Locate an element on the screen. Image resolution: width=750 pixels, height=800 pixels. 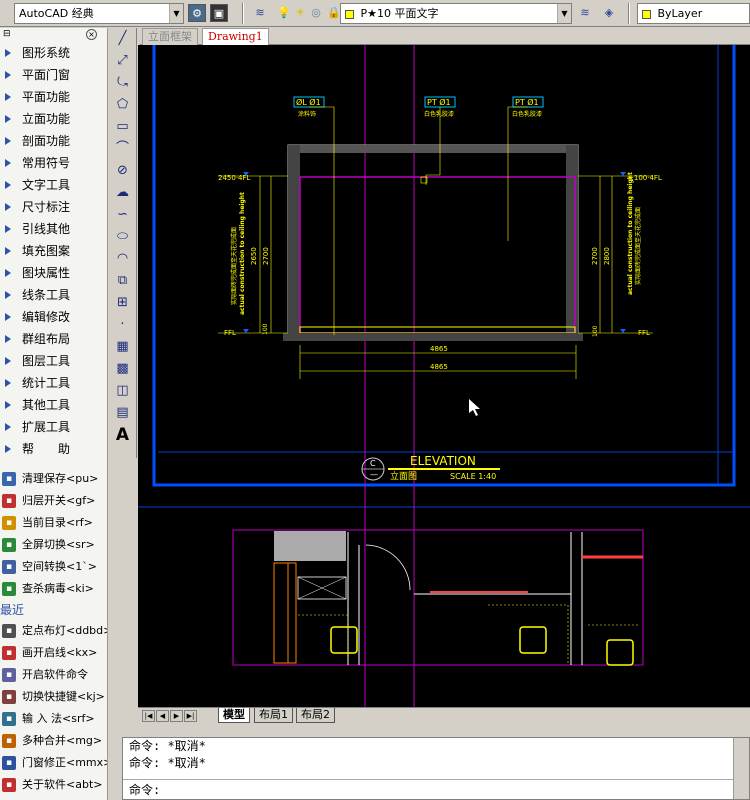
rectangle-icon: ▭ is located at coordinates (122, 127).